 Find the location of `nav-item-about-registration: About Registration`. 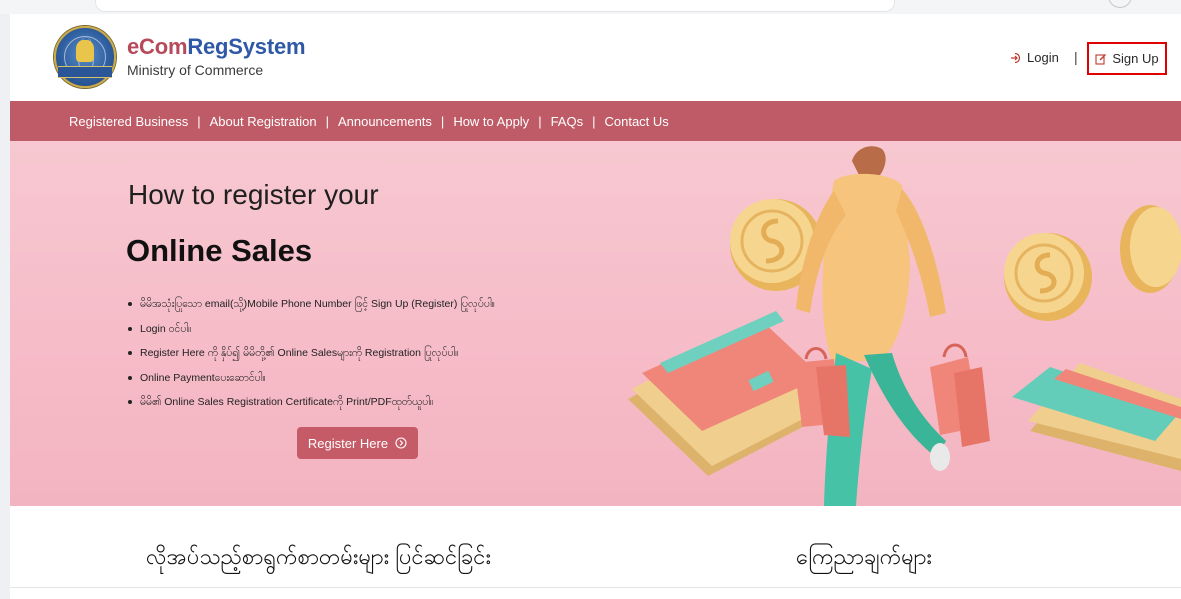

nav-item-about-registration: About Registration is located at coordinates (263, 121).